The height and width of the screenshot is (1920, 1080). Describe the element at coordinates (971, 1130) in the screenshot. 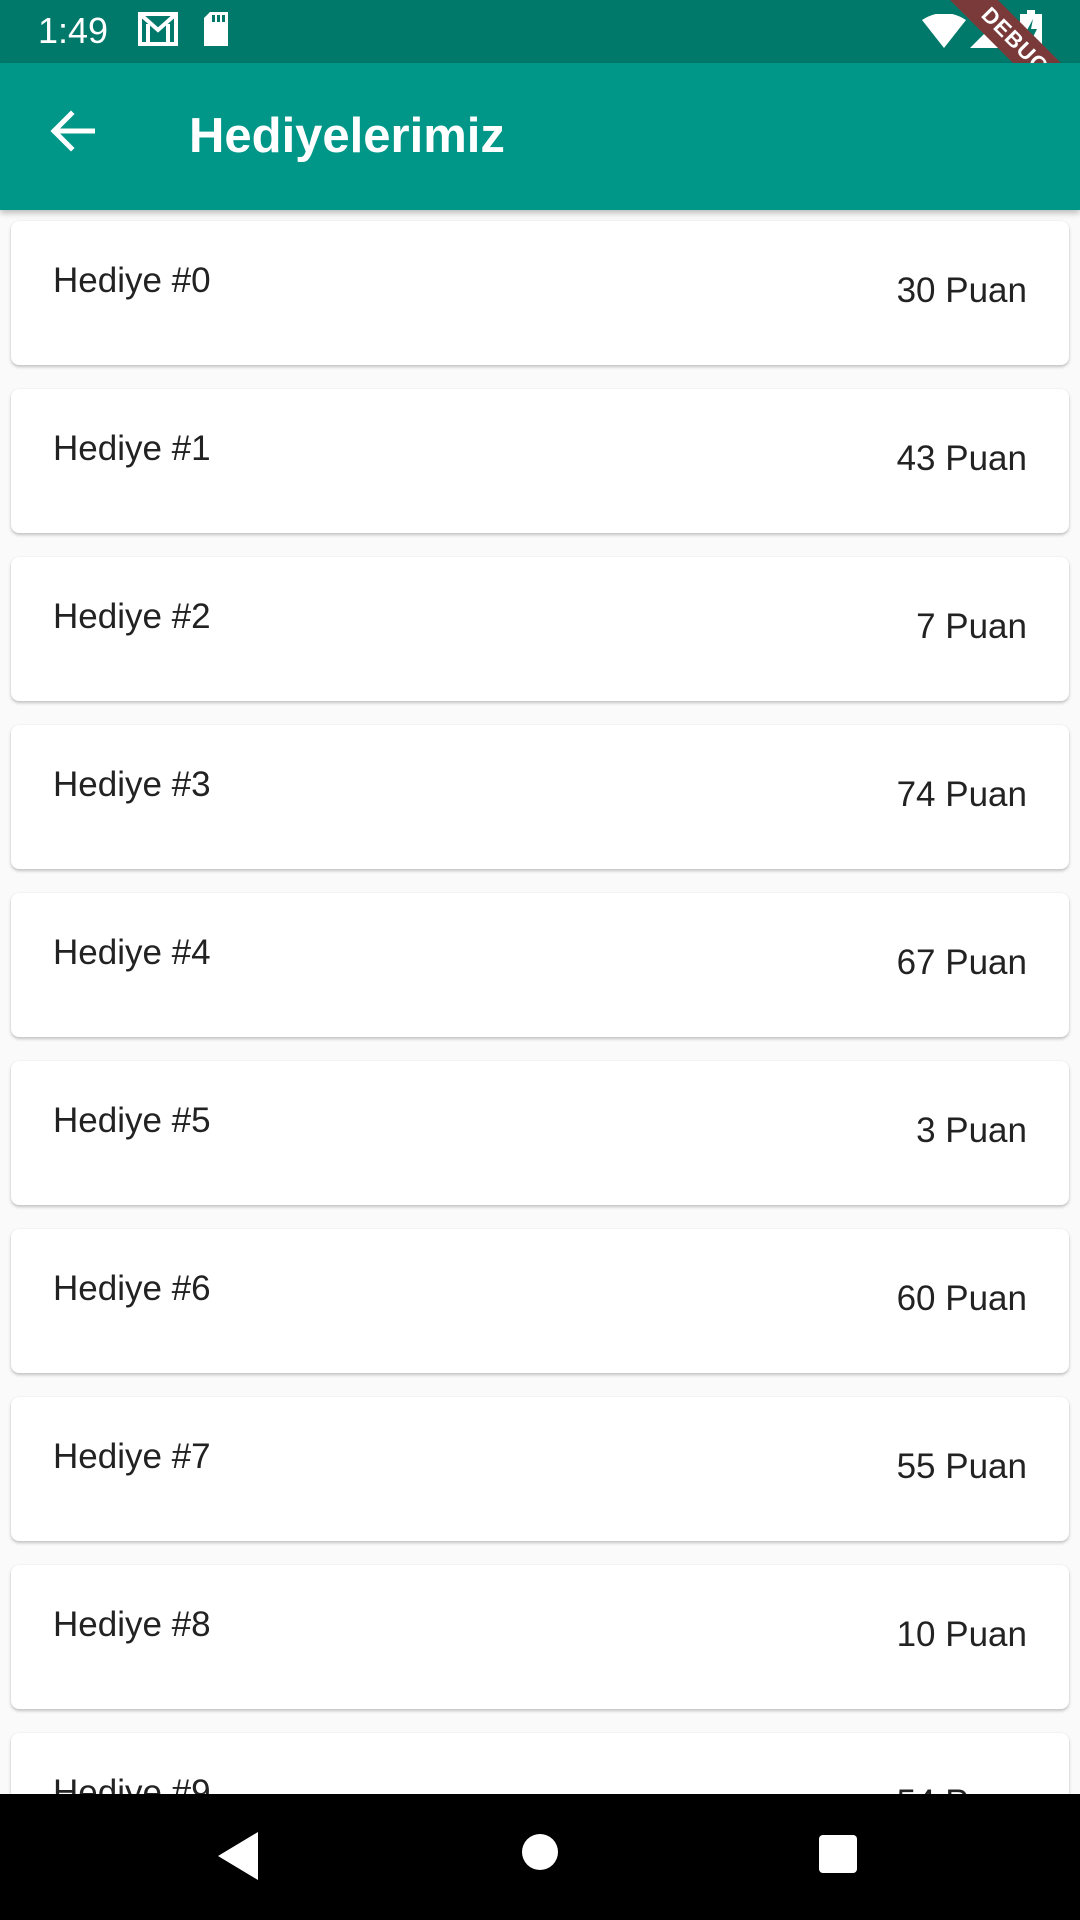

I see `gift-points: 3 Puan` at that location.